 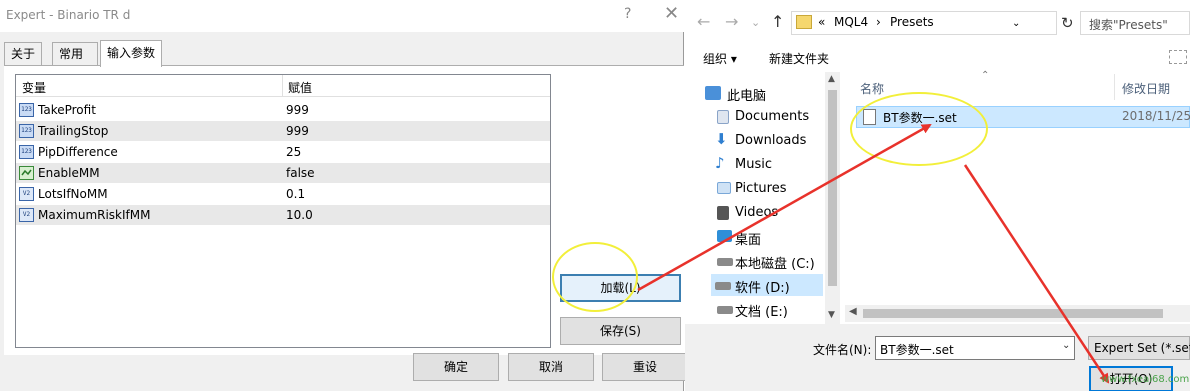 What do you see at coordinates (713, 93) in the screenshot?
I see `computer-icon` at bounding box center [713, 93].